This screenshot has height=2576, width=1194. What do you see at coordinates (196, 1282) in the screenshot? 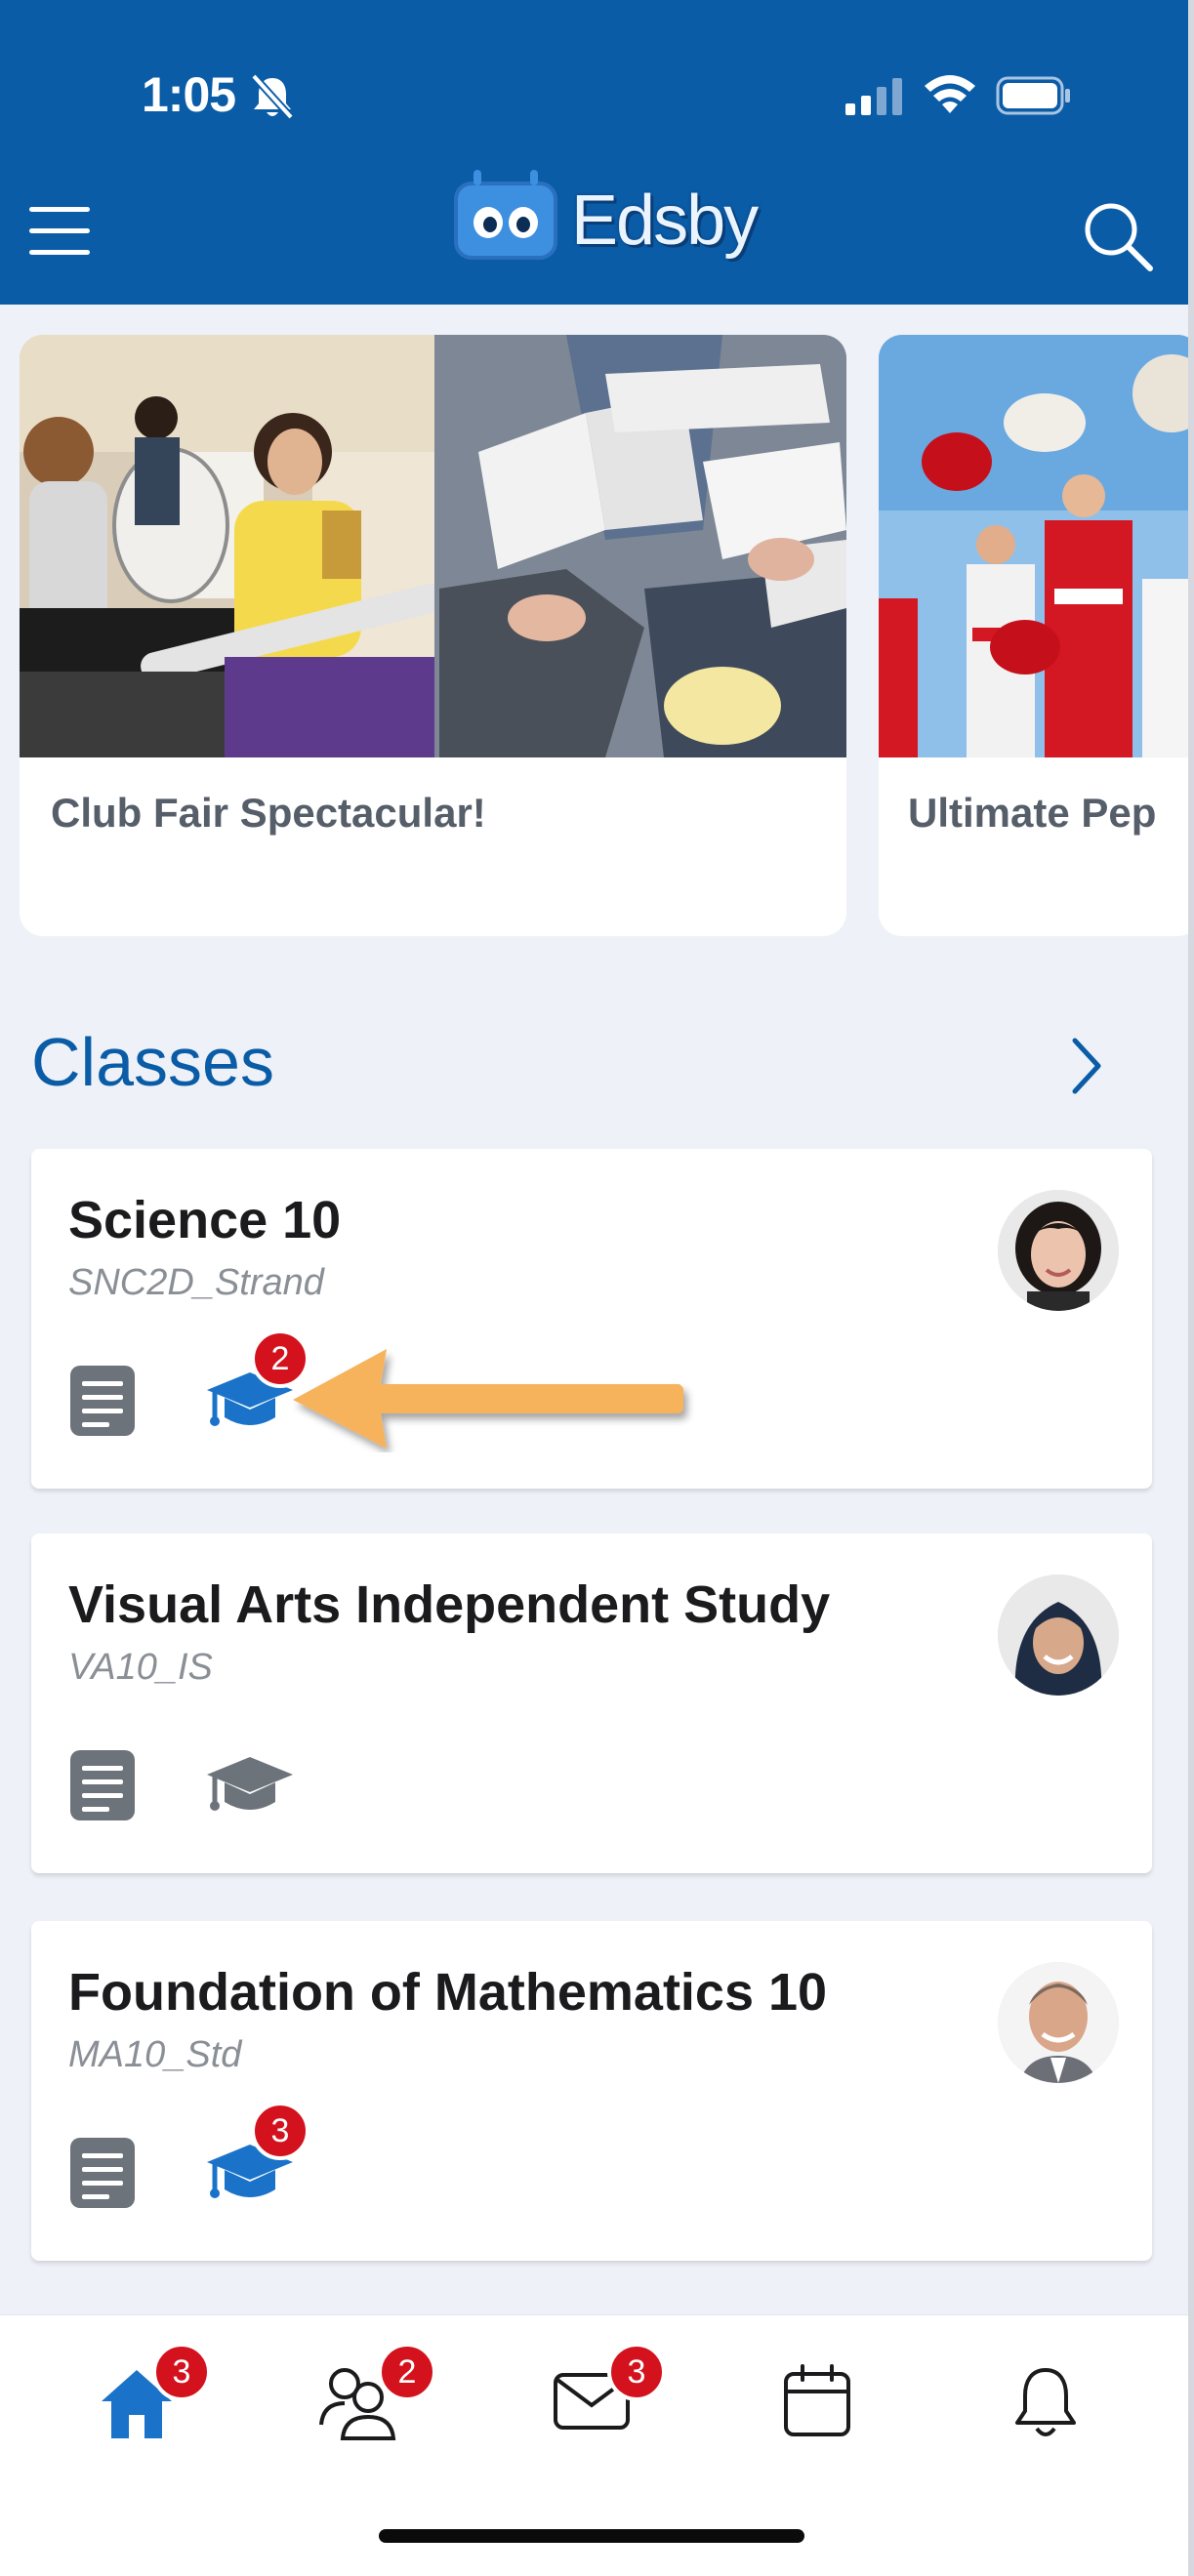
I see `class-code: SNC2D_Strand` at bounding box center [196, 1282].